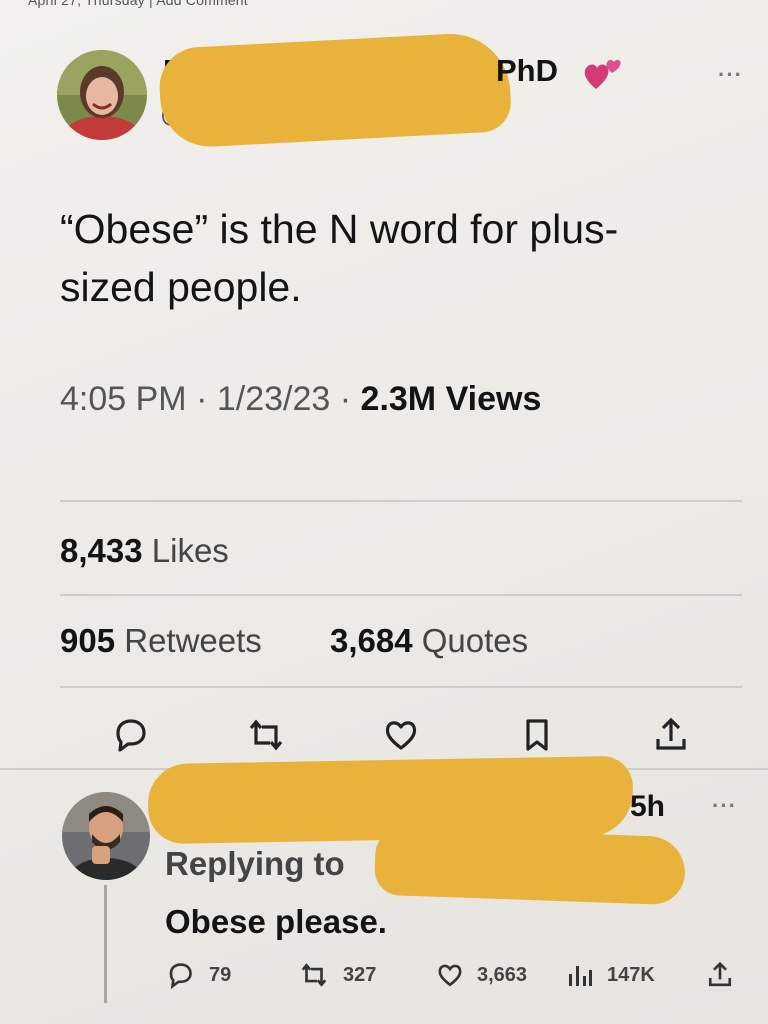  What do you see at coordinates (502, 975) in the screenshot?
I see `reply-likes-count: 3,663` at bounding box center [502, 975].